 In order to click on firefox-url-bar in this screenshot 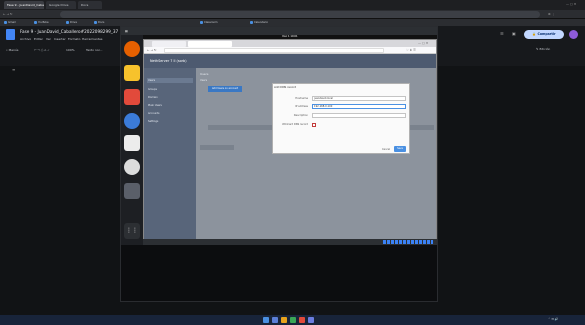, I will do `click(274, 50)`.